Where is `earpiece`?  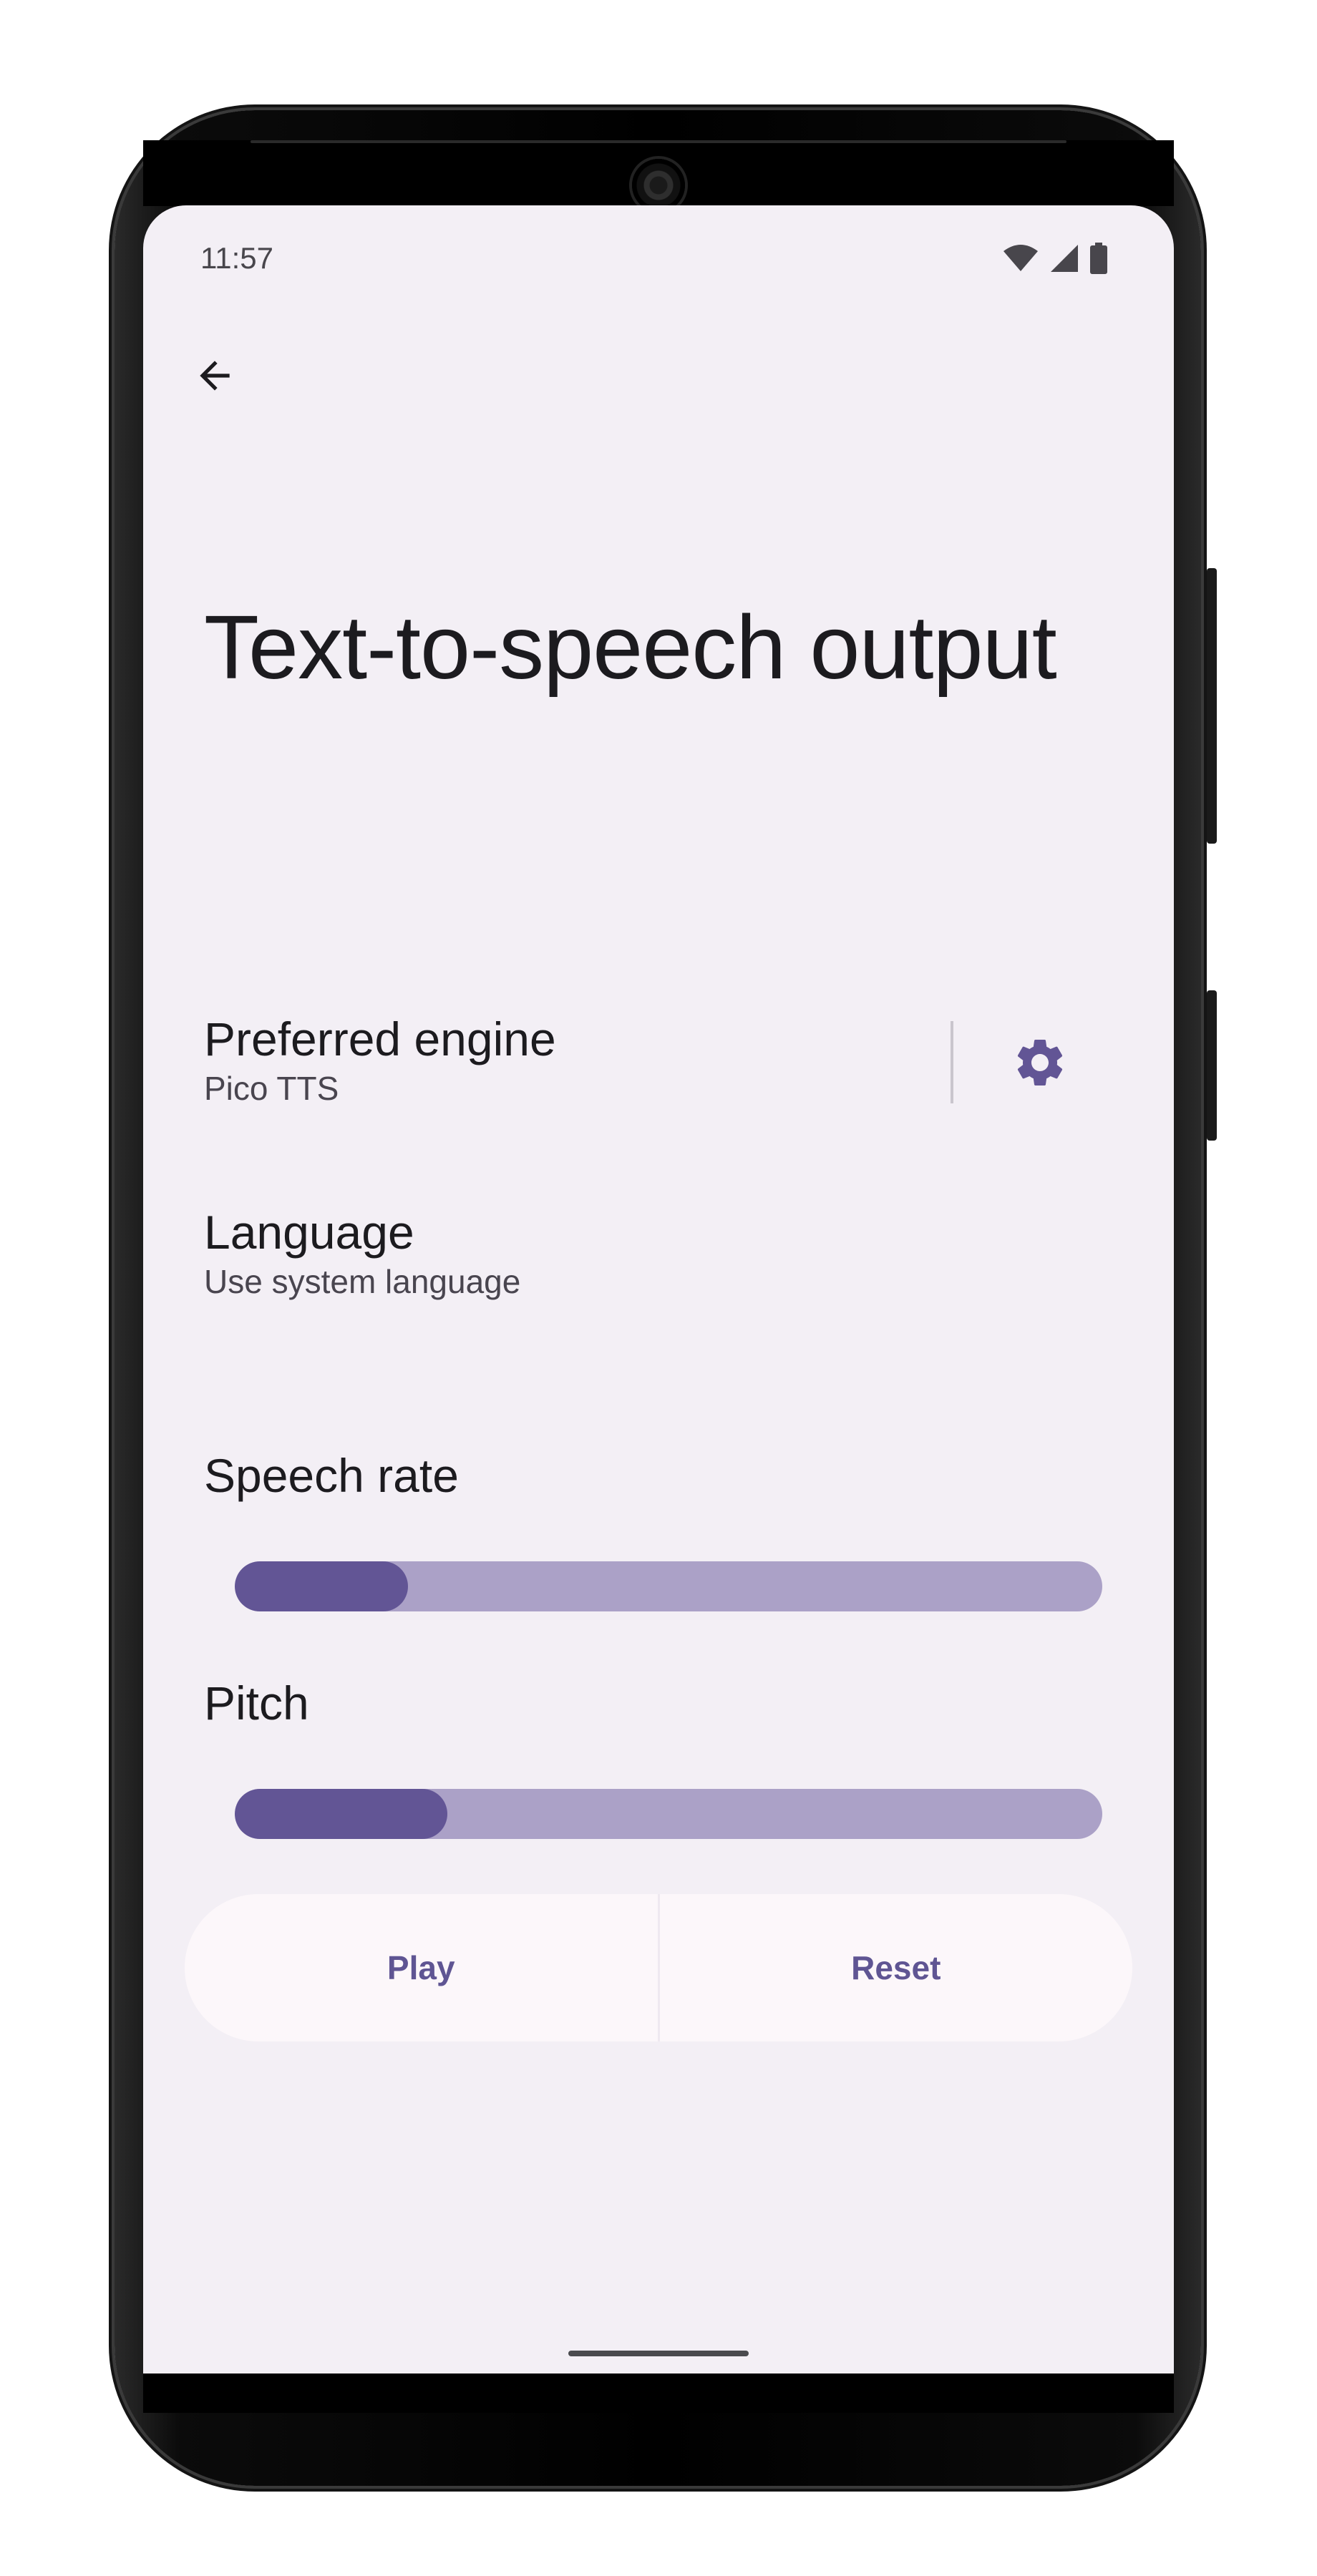 earpiece is located at coordinates (658, 141).